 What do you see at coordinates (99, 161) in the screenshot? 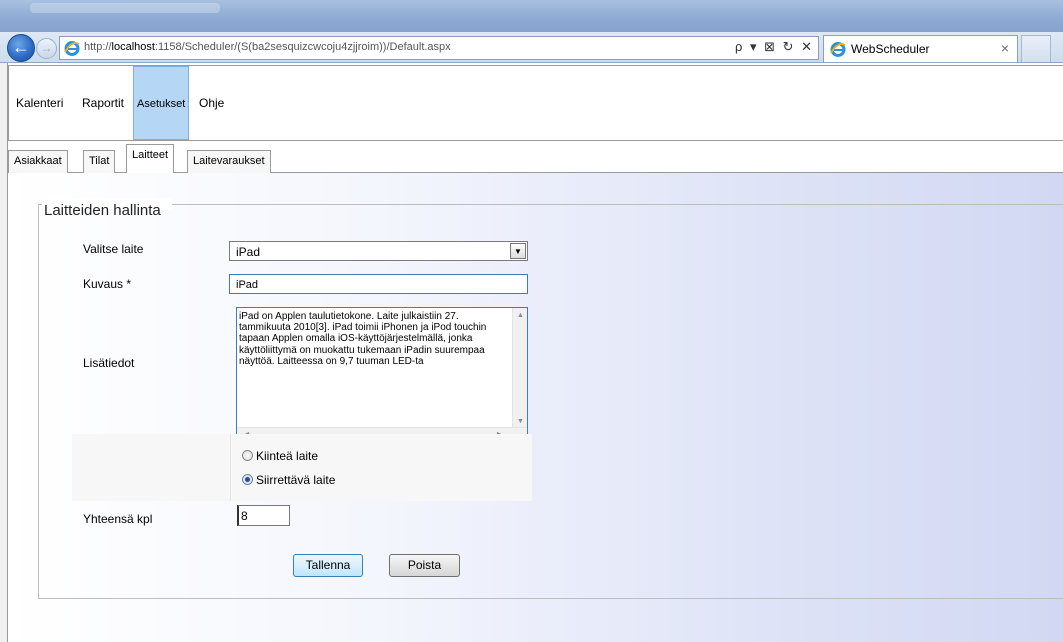
I see `tab-tilat: Tilat` at bounding box center [99, 161].